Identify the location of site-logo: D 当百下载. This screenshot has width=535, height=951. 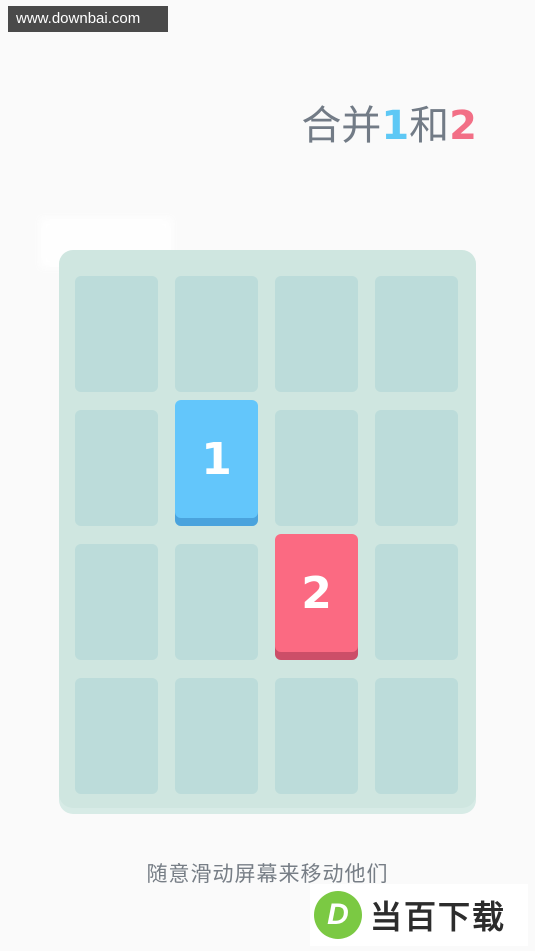
(419, 915).